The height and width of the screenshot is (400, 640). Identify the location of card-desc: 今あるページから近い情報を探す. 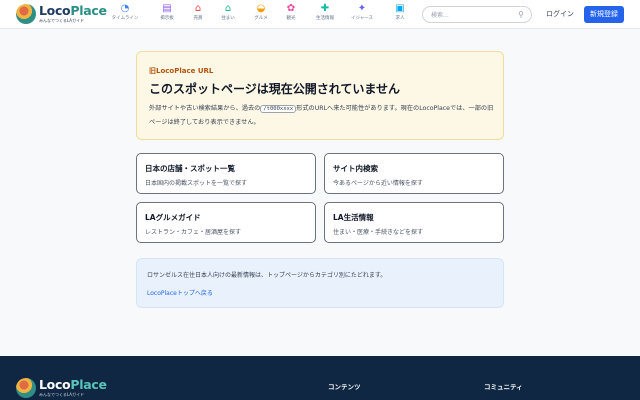
(378, 183).